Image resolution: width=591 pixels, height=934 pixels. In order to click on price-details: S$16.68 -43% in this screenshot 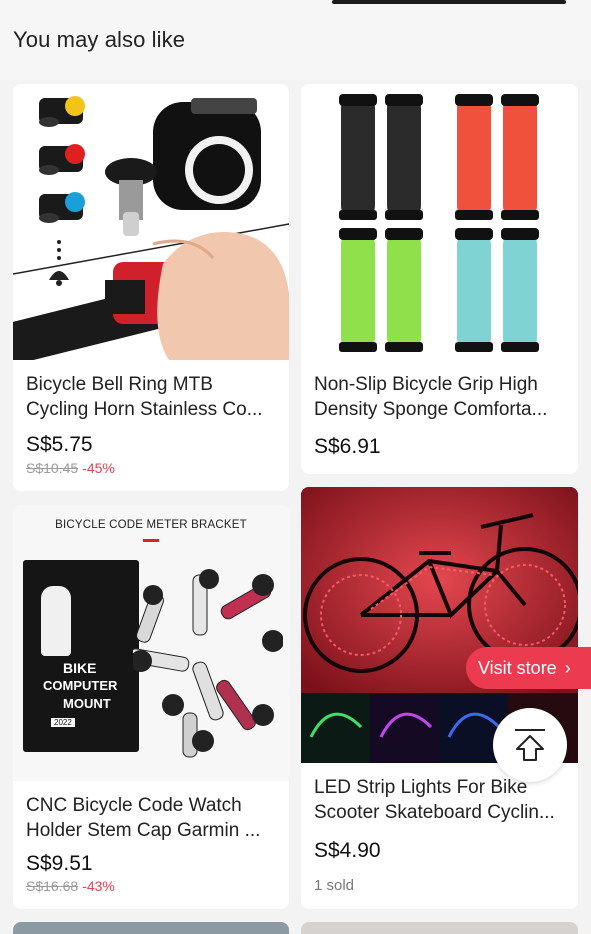, I will do `click(70, 886)`.